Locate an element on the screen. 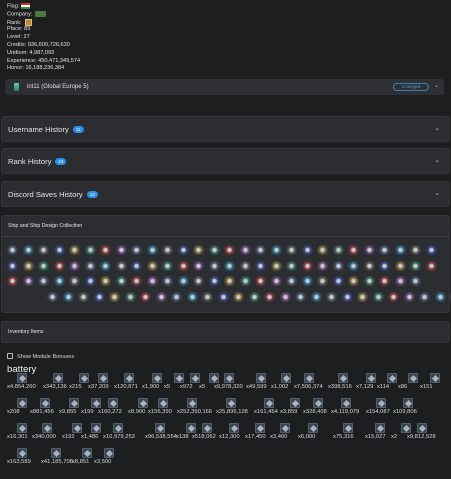 Image resolution: width=451 pixels, height=479 pixels. username-history-panel: Username History 11 ⌄ is located at coordinates (225, 129).